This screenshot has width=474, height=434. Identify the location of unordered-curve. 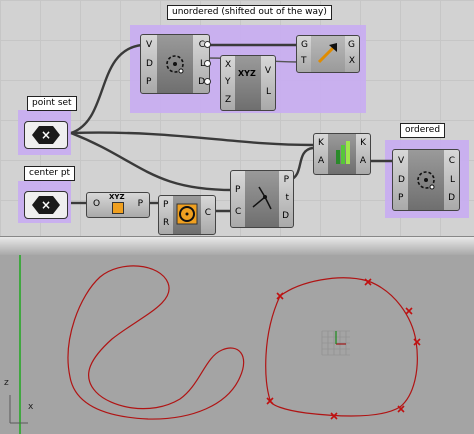
(156, 342).